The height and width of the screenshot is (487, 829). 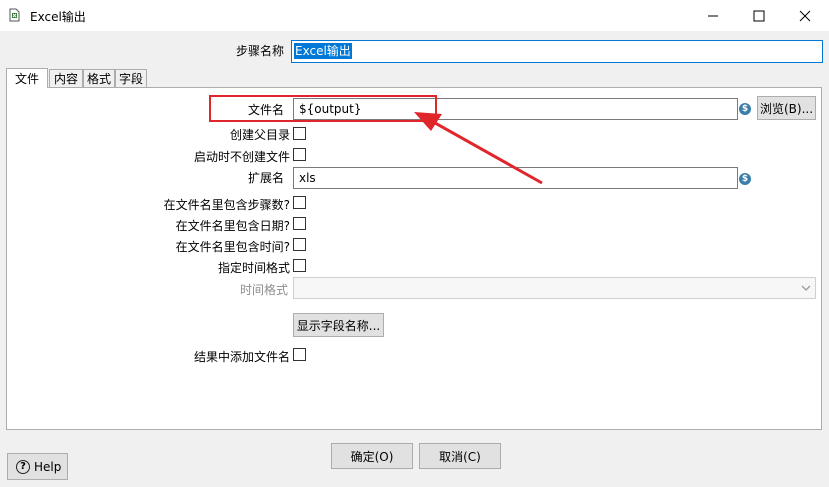 What do you see at coordinates (27, 78) in the screenshot?
I see `tab-file: 文件` at bounding box center [27, 78].